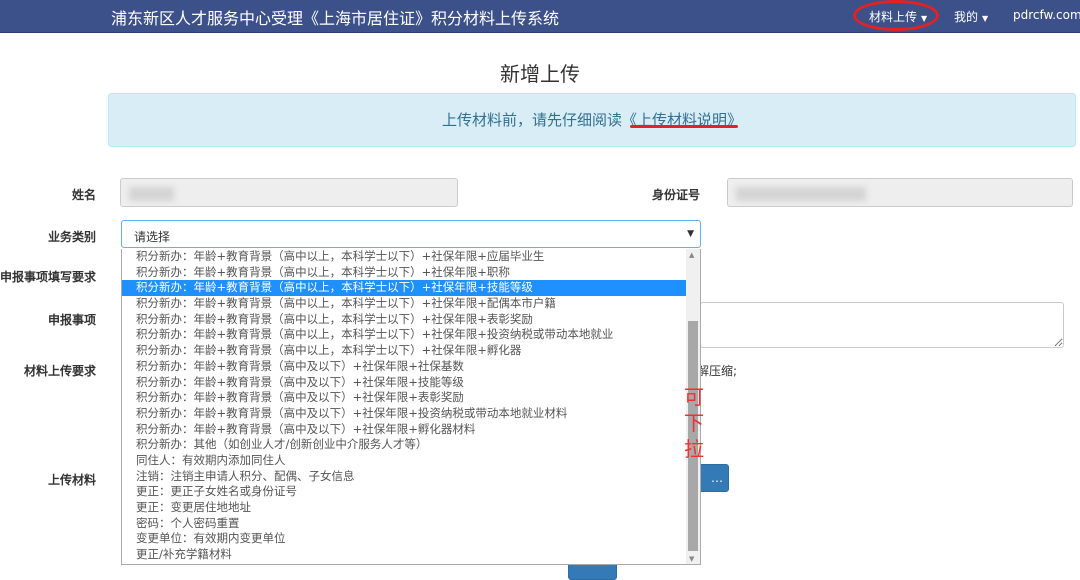 The height and width of the screenshot is (580, 1080). Describe the element at coordinates (405, 367) in the screenshot. I see `dropdown-option: 积分新办：年龄+教育背景（高中及以下）+社保年限+社保基数` at that location.